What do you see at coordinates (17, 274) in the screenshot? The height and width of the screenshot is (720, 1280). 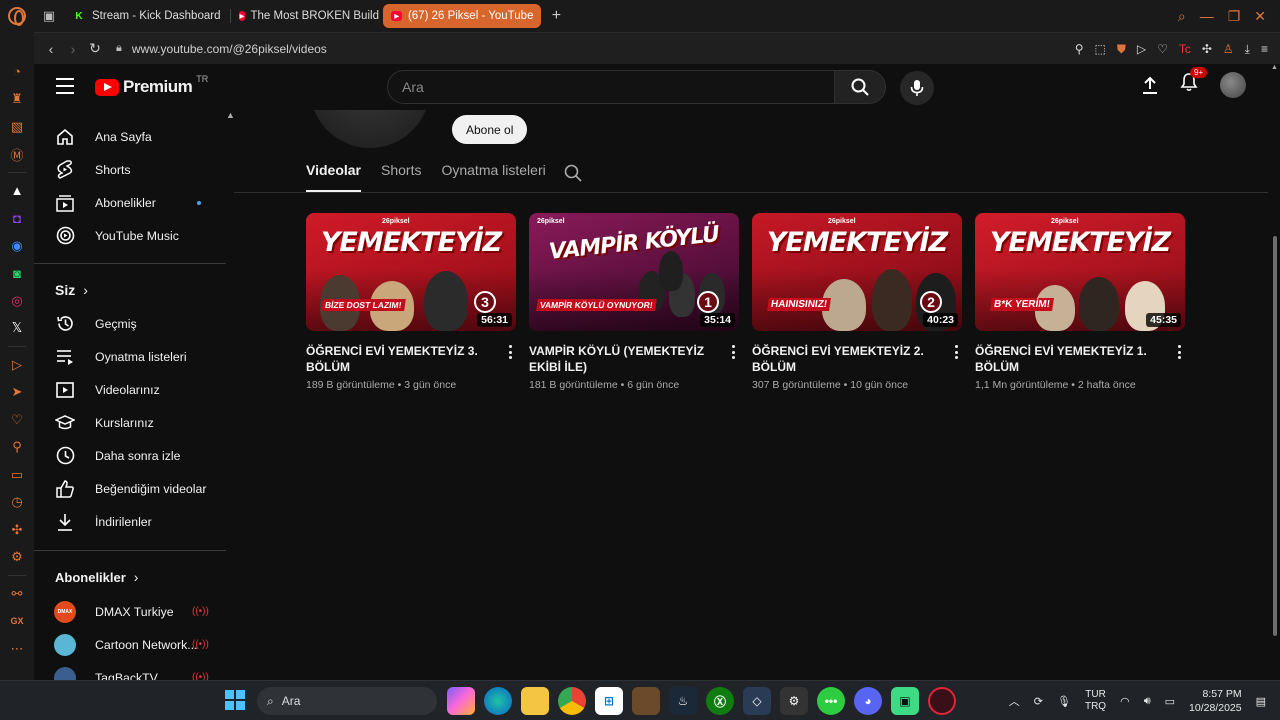 I see `whatsapp-icon: ◙` at bounding box center [17, 274].